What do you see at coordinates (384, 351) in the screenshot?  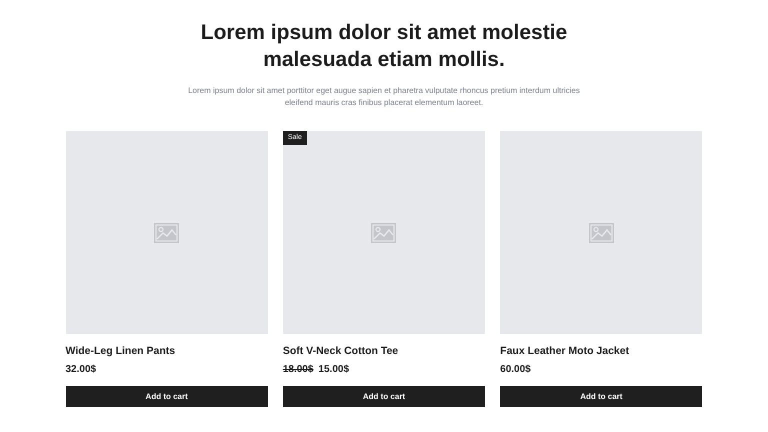 I see `product-name: Soft V-Neck Cotton Tee` at bounding box center [384, 351].